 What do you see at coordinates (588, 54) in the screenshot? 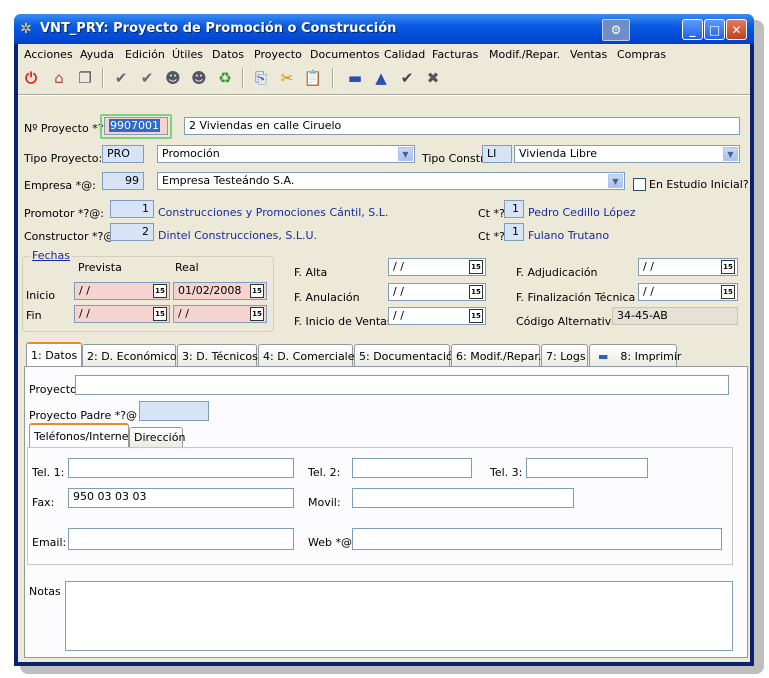
I see `menu-ventas: Ventas` at bounding box center [588, 54].